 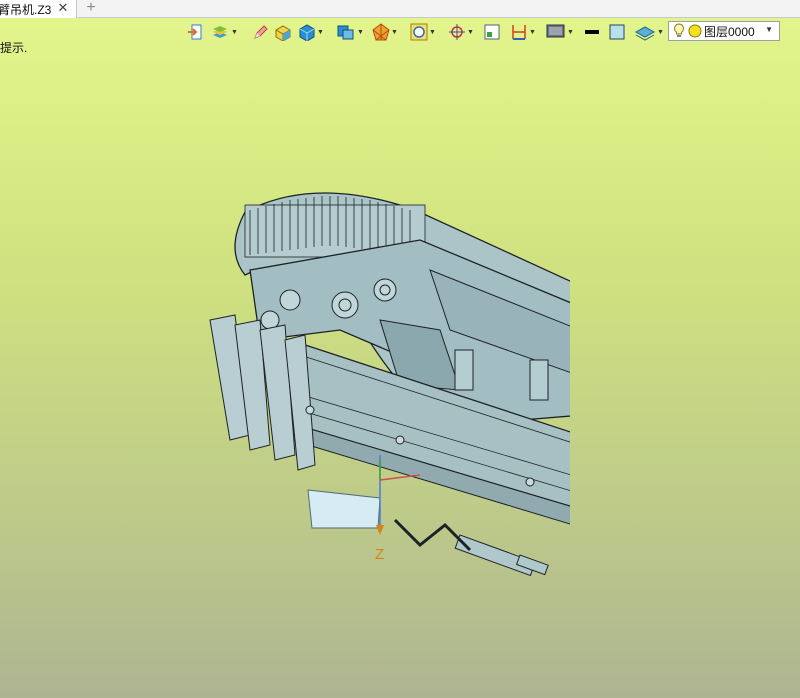 I want to click on display-icon: ▼, so click(x=560, y=32).